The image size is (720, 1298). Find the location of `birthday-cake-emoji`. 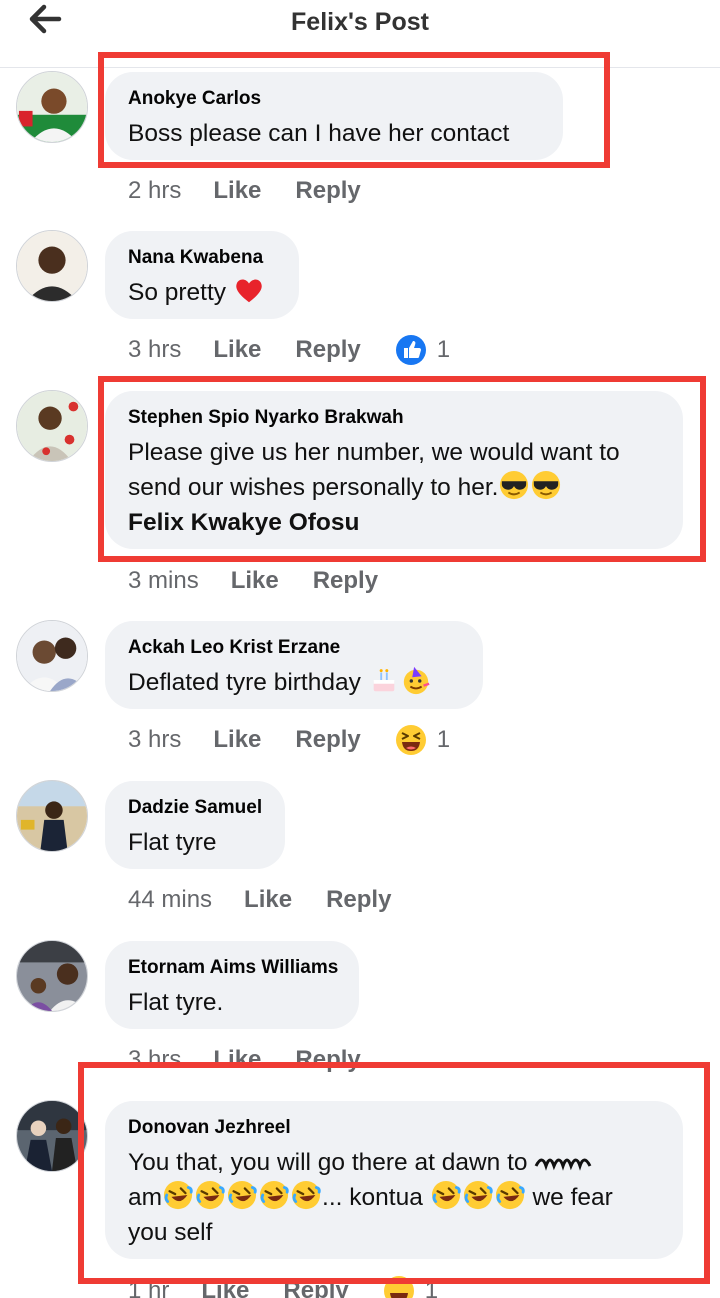

birthday-cake-emoji is located at coordinates (384, 680).